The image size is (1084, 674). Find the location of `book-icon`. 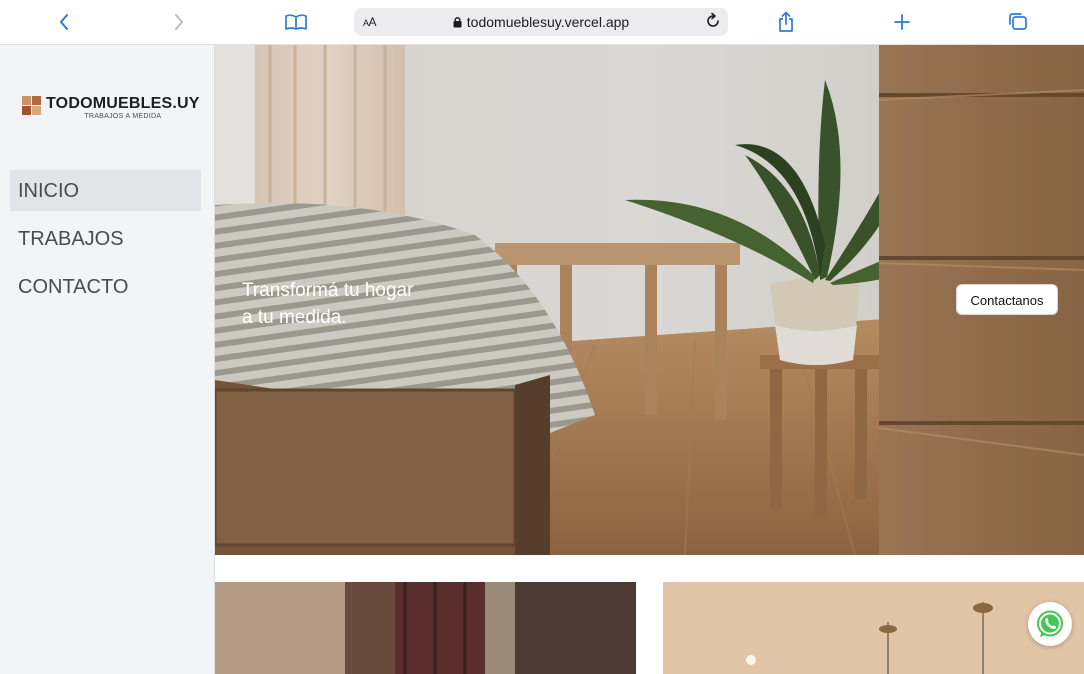

book-icon is located at coordinates (296, 22).